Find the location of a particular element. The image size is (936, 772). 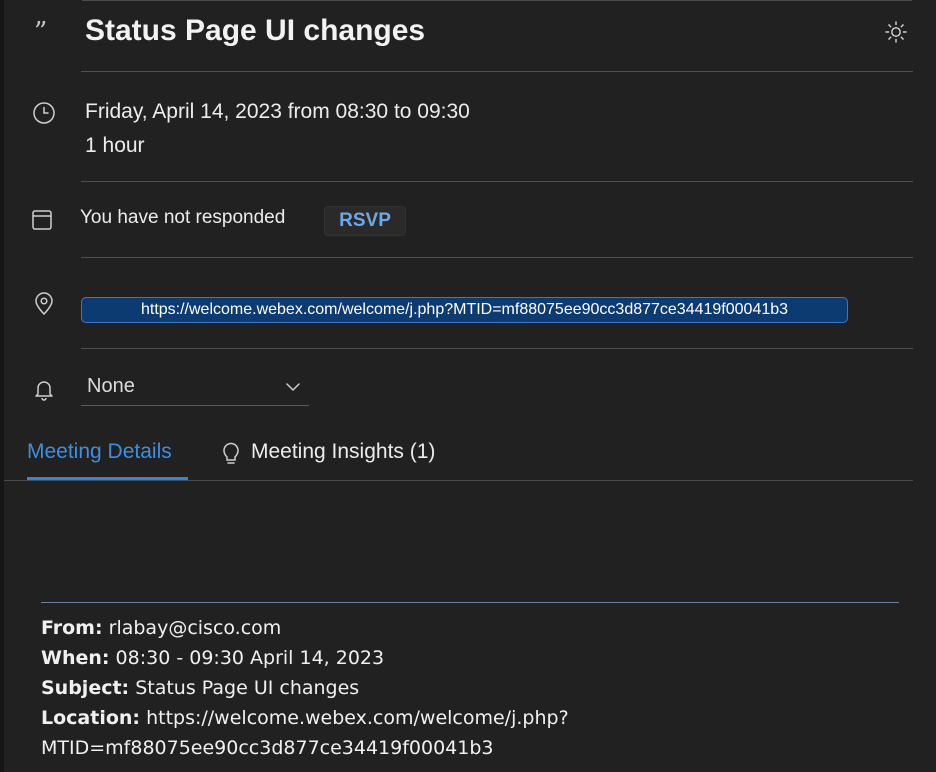

detail-value: 08:30 - 09:30 April 14, 2023 is located at coordinates (250, 658).